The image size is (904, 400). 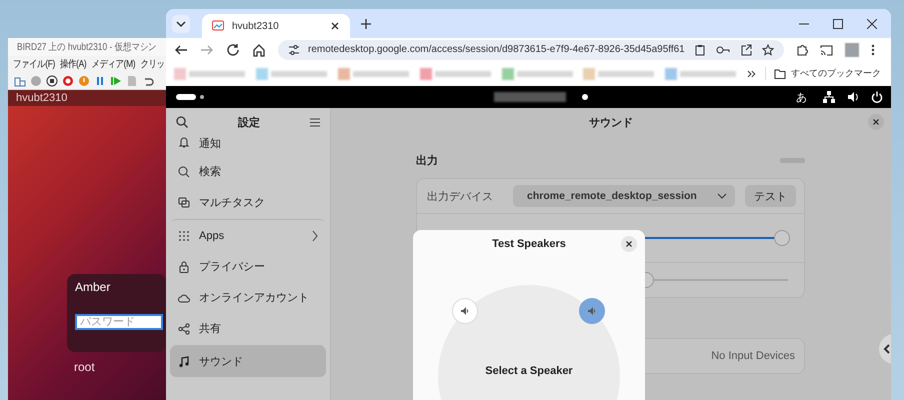 I want to click on chevron-double-icon, so click(x=752, y=73).